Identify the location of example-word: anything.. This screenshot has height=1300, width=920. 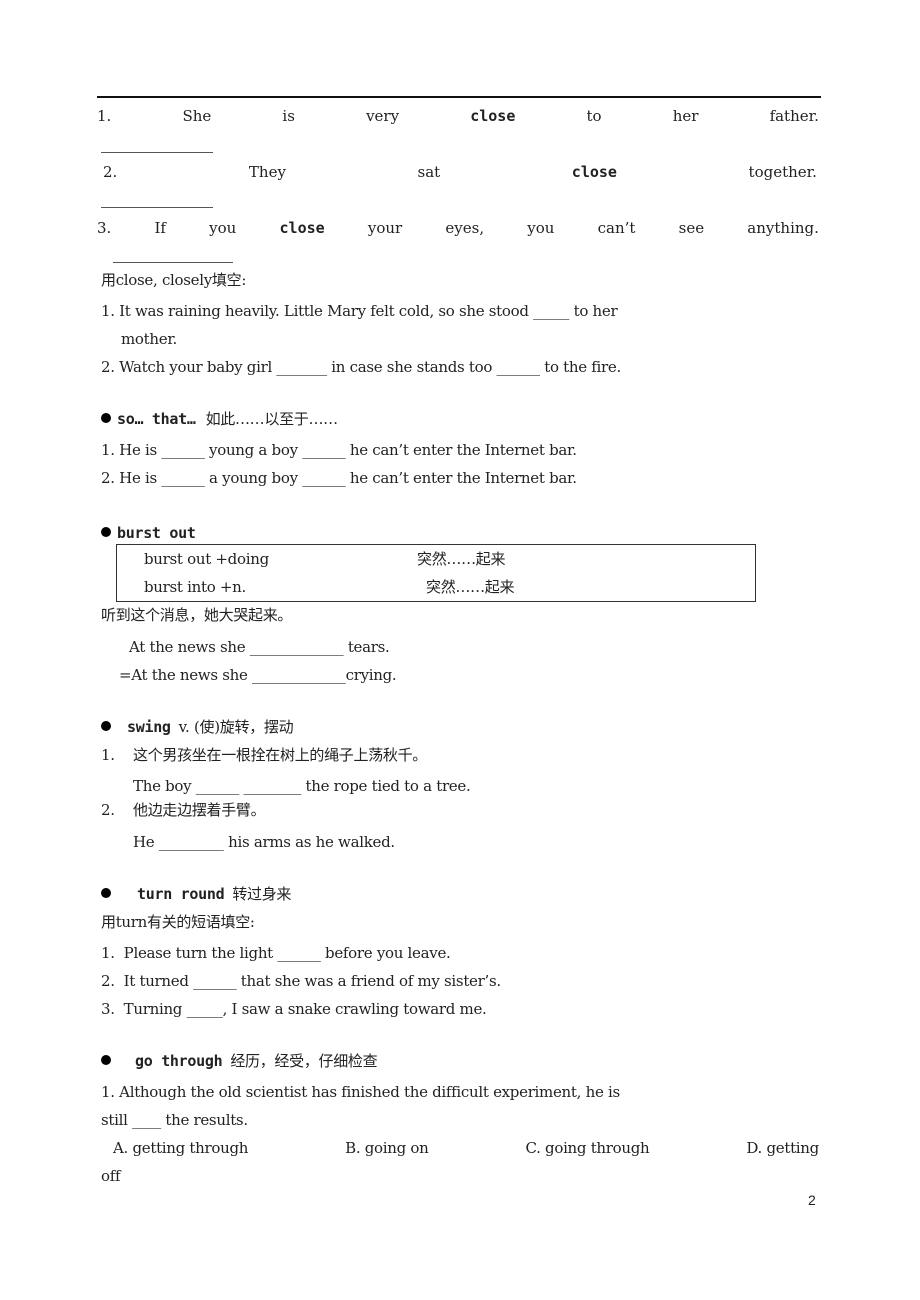
(783, 228).